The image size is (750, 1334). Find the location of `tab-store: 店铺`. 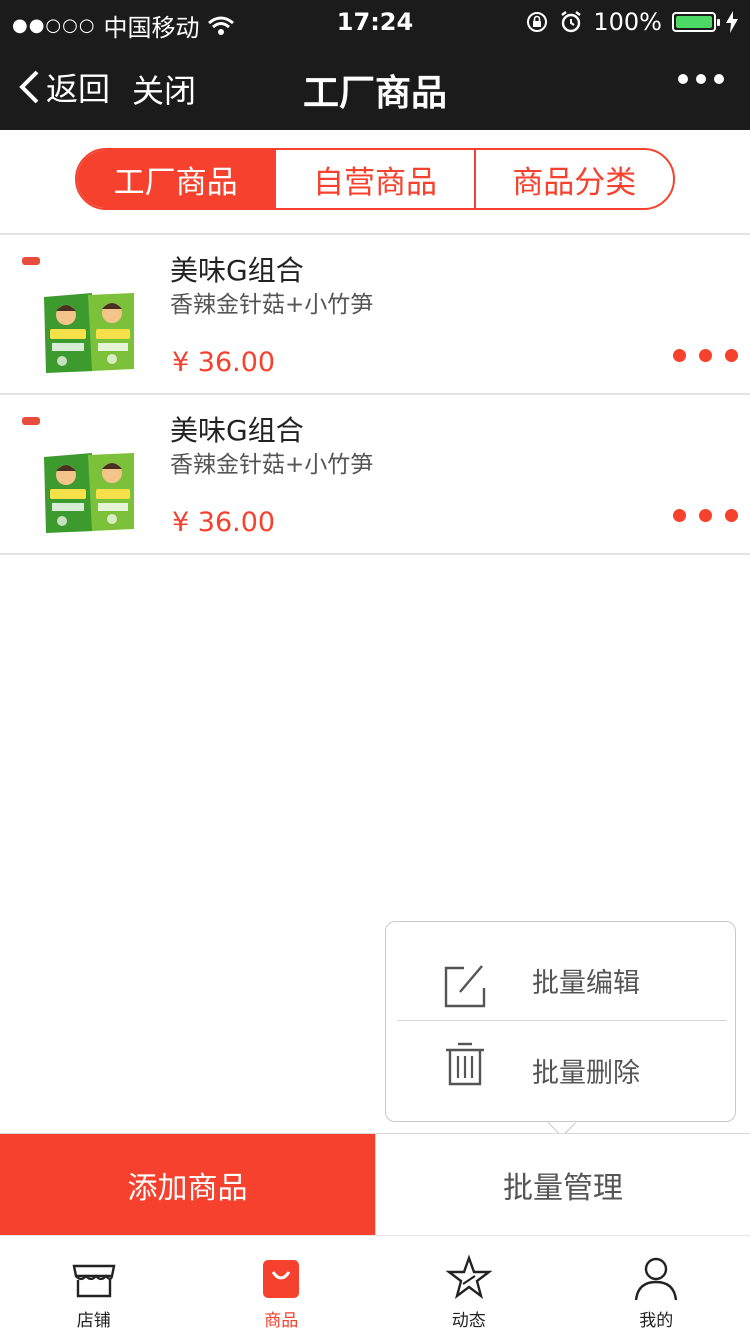

tab-store: 店铺 is located at coordinates (94, 1285).